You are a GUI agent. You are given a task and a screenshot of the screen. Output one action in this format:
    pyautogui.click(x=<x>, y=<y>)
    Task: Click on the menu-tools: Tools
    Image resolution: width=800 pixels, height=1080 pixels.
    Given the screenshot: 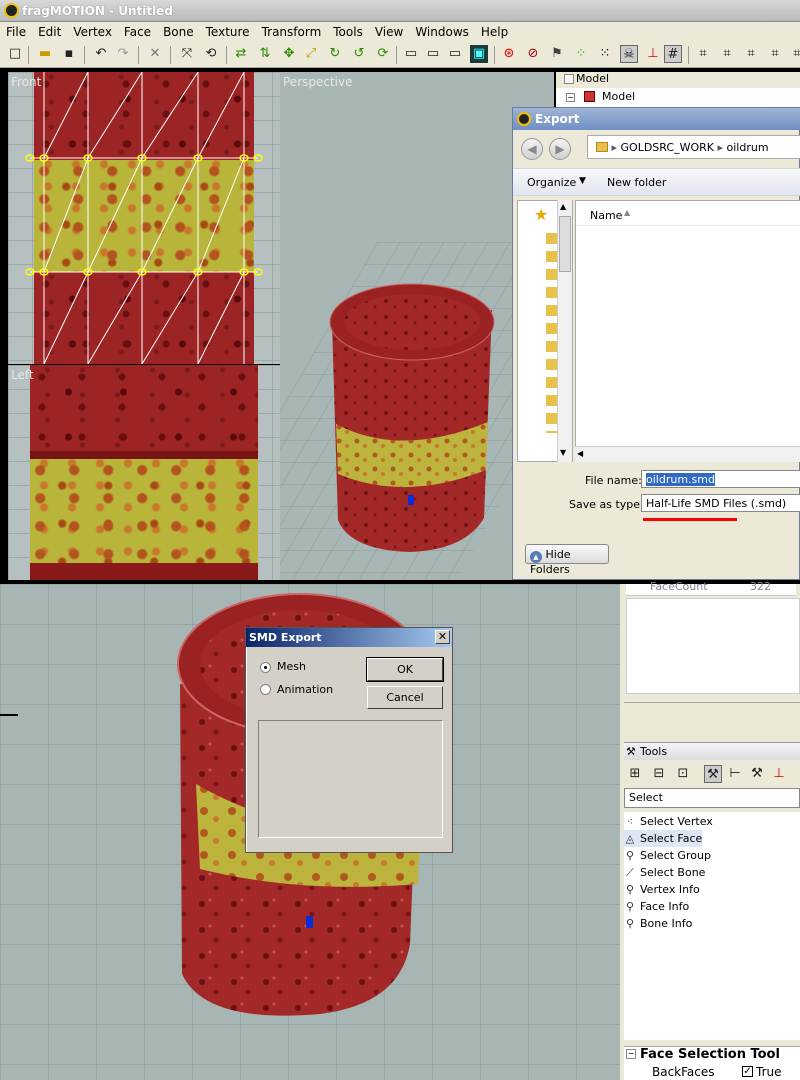 What is the action you would take?
    pyautogui.click(x=348, y=32)
    